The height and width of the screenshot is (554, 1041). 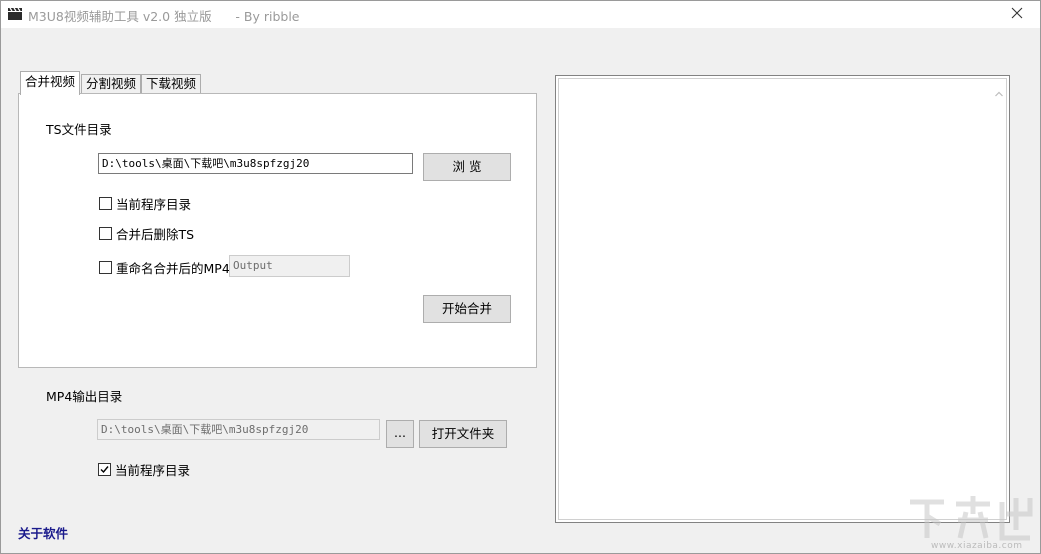 What do you see at coordinates (153, 470) in the screenshot?
I see `output-current-dir-checkbox-label: 当前程序目录` at bounding box center [153, 470].